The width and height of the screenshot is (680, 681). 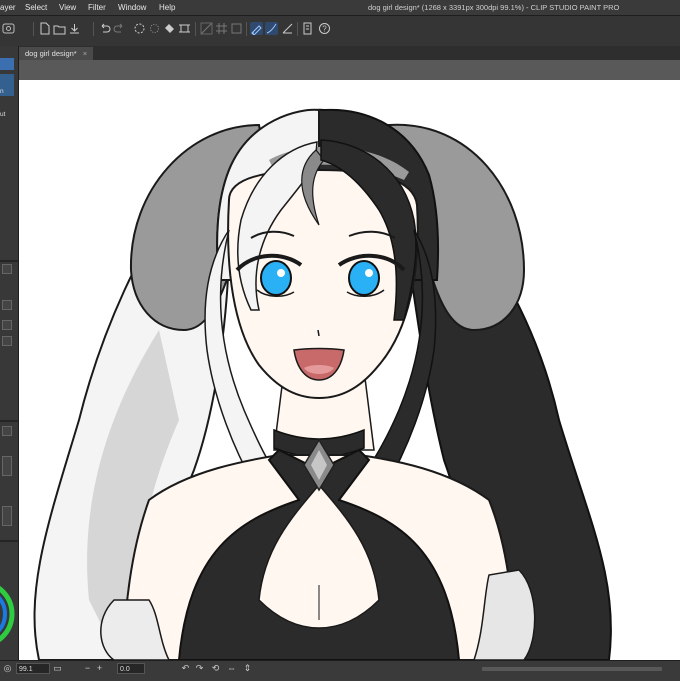 I want to click on zoom-slider: ▭, so click(x=57, y=668).